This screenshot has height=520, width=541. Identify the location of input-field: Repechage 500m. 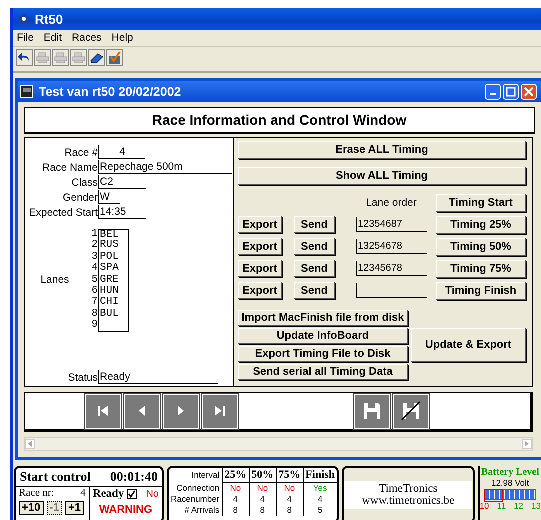
(165, 167).